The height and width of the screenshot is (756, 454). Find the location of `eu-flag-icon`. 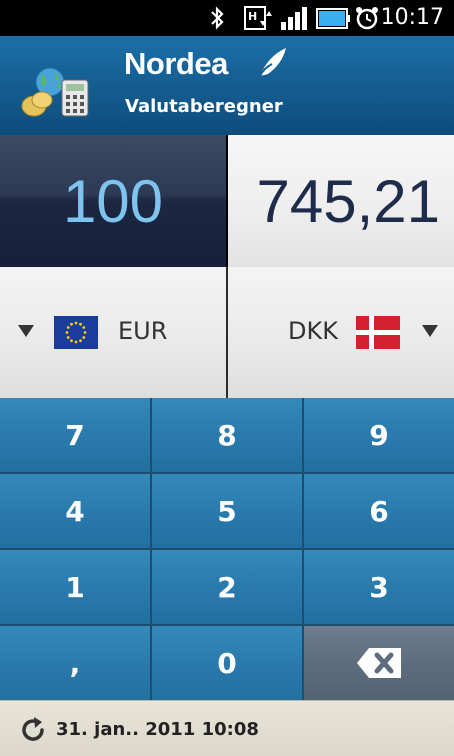

eu-flag-icon is located at coordinates (76, 332).